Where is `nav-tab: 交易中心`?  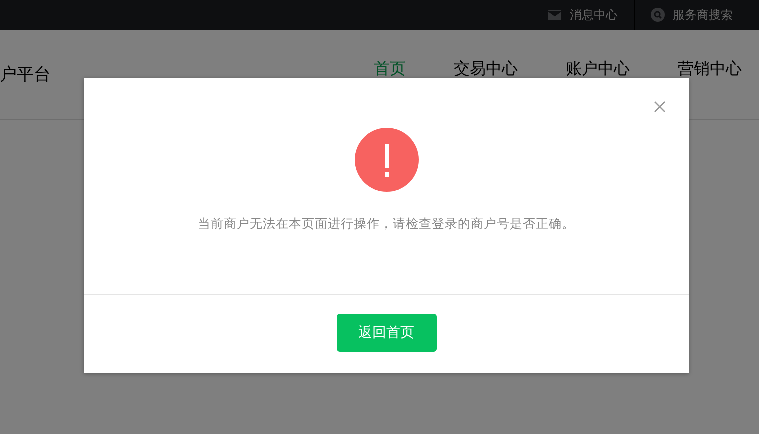 nav-tab: 交易中心 is located at coordinates (486, 69).